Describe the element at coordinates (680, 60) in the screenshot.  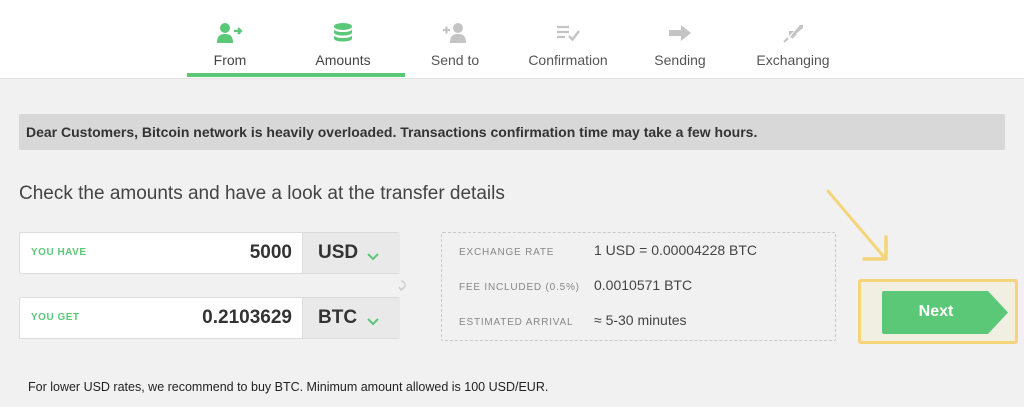
I see `step-label: Sending` at that location.